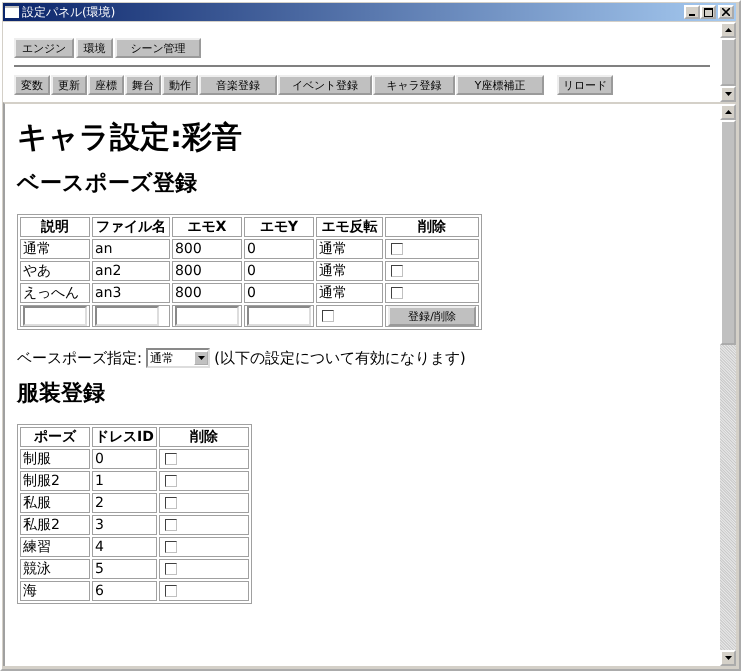 This screenshot has width=741, height=671. What do you see at coordinates (124, 481) in the screenshot?
I see `table-cell: 1` at bounding box center [124, 481].